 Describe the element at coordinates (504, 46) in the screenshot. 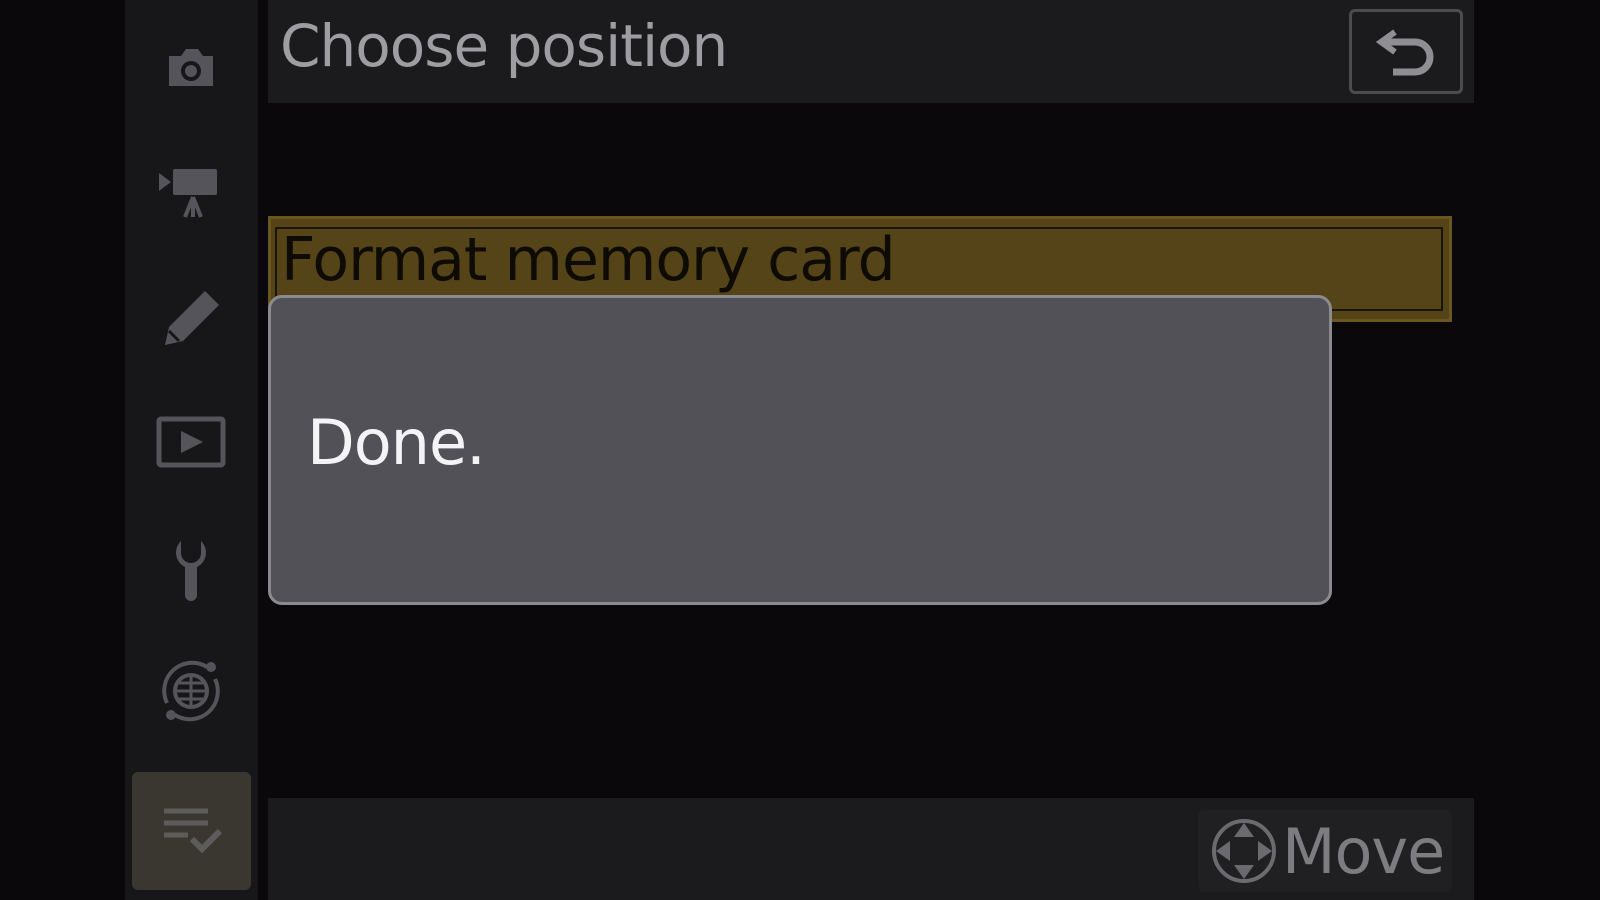

I see `page-title: Choose position` at that location.